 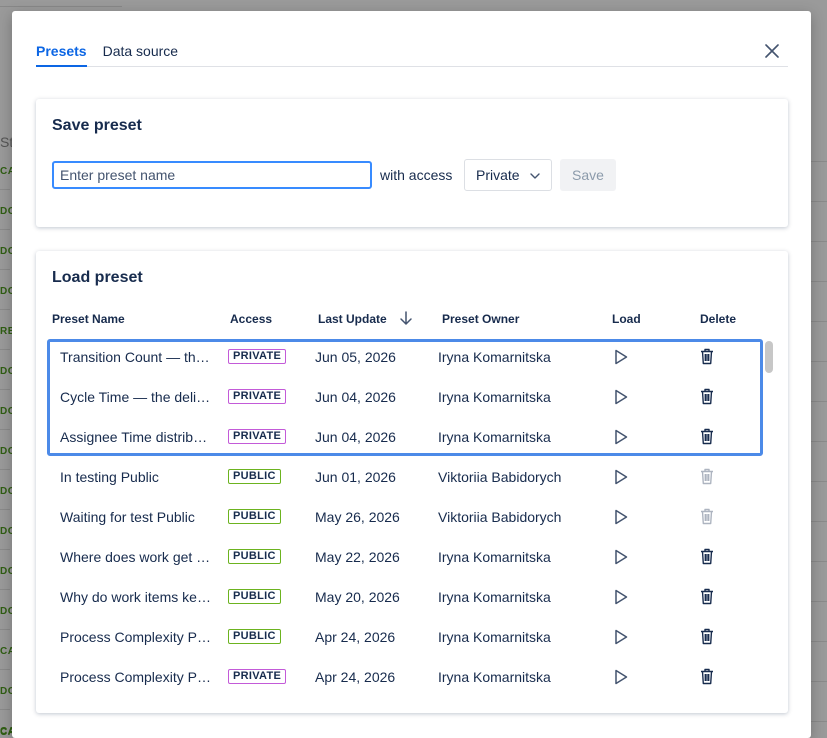 I want to click on preset-name: Waiting for test Public, so click(x=127, y=517).